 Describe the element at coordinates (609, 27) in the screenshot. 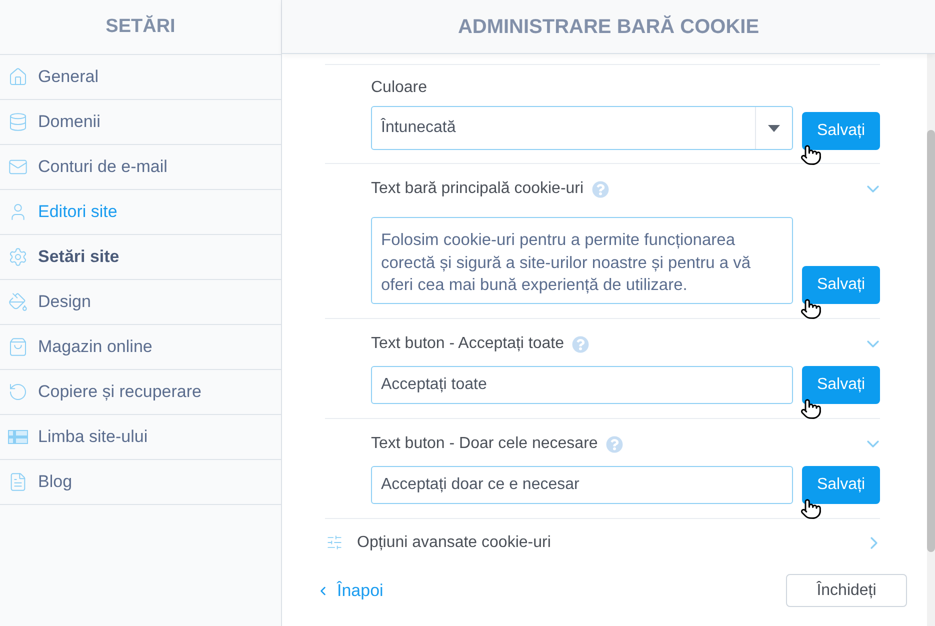

I see `panel-title: ADMINISTRARE BARĂ COOKIE` at that location.